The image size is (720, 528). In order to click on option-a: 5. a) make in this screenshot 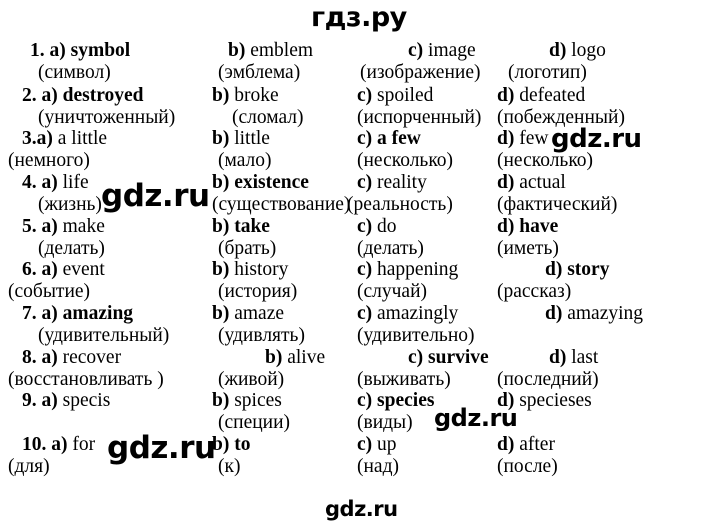, I will do `click(63, 227)`.